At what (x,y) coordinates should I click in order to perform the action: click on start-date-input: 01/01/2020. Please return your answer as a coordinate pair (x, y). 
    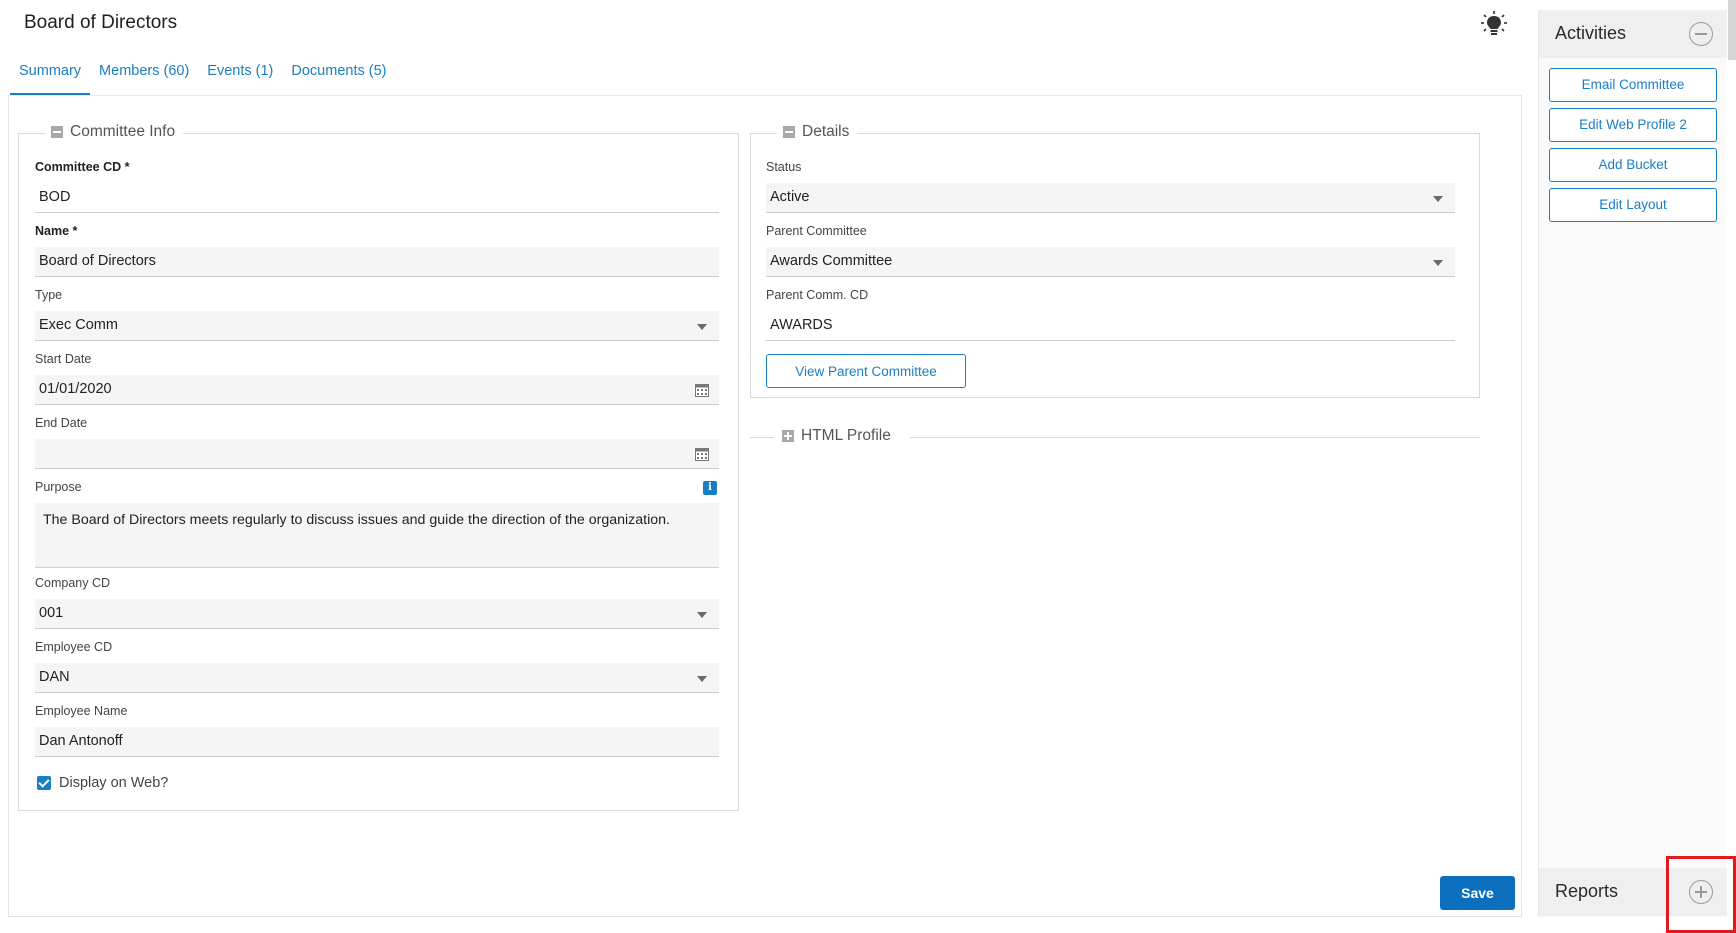
    Looking at the image, I should click on (377, 390).